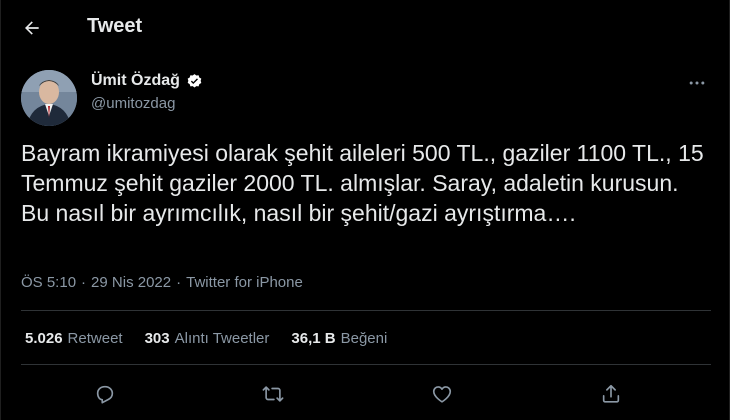 The image size is (730, 420). I want to click on likes-label: Beğeni, so click(364, 338).